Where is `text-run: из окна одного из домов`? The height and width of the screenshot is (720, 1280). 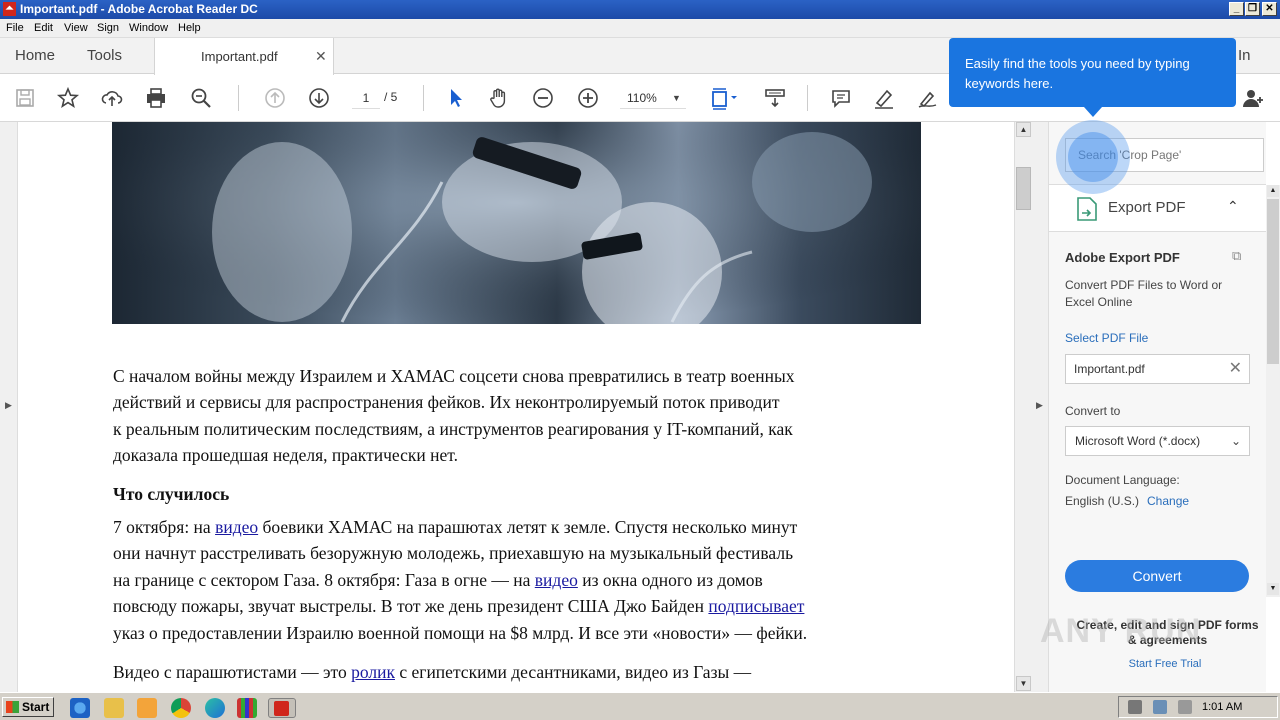 text-run: из окна одного из домов is located at coordinates (670, 580).